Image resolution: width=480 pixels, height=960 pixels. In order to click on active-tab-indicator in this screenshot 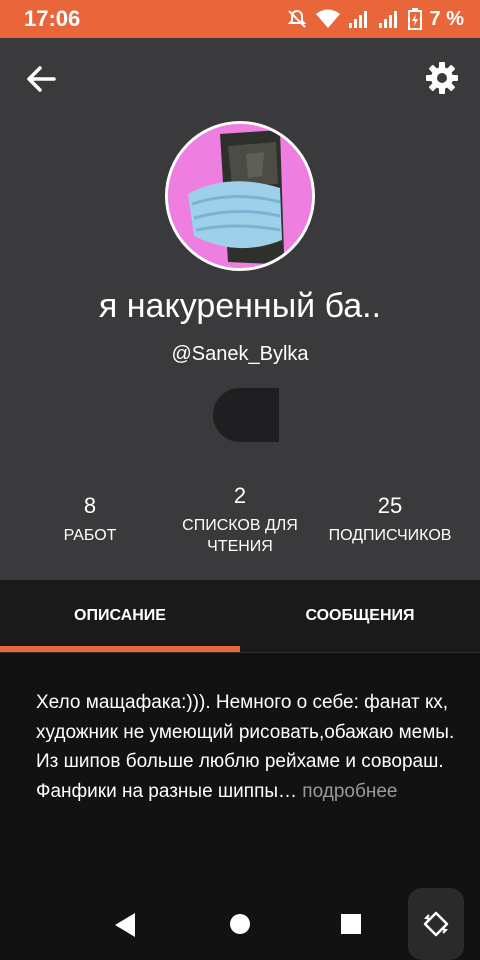, I will do `click(120, 649)`.